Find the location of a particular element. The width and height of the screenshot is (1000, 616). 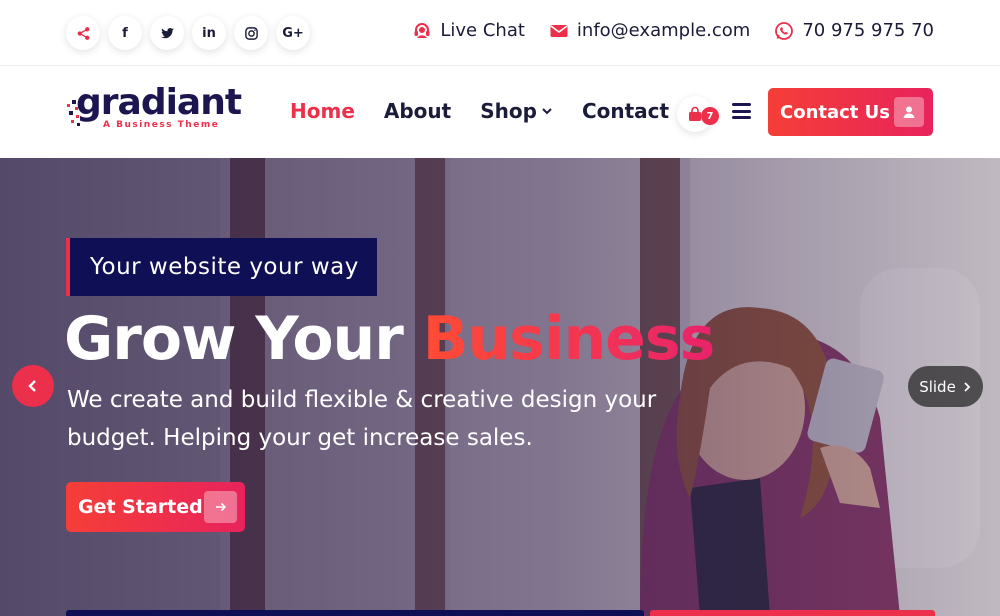

google-plus-icon: G+ is located at coordinates (293, 33).